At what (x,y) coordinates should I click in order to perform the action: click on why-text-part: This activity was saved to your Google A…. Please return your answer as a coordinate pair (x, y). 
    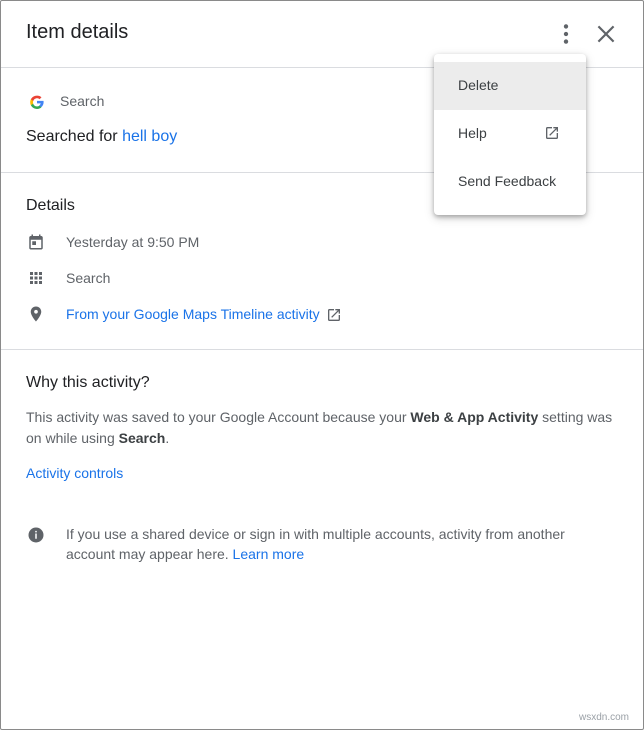
    Looking at the image, I should click on (216, 417).